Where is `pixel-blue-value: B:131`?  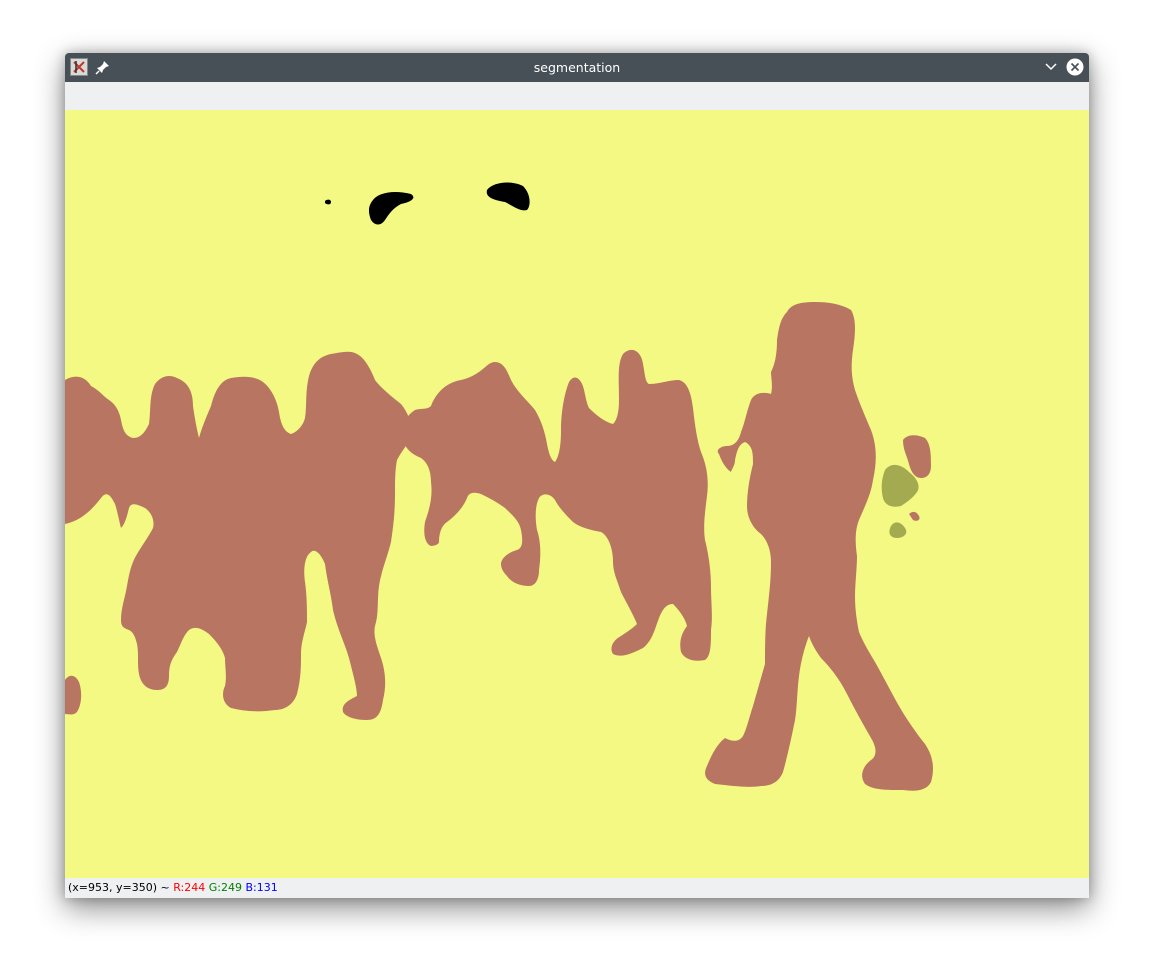
pixel-blue-value: B:131 is located at coordinates (261, 887).